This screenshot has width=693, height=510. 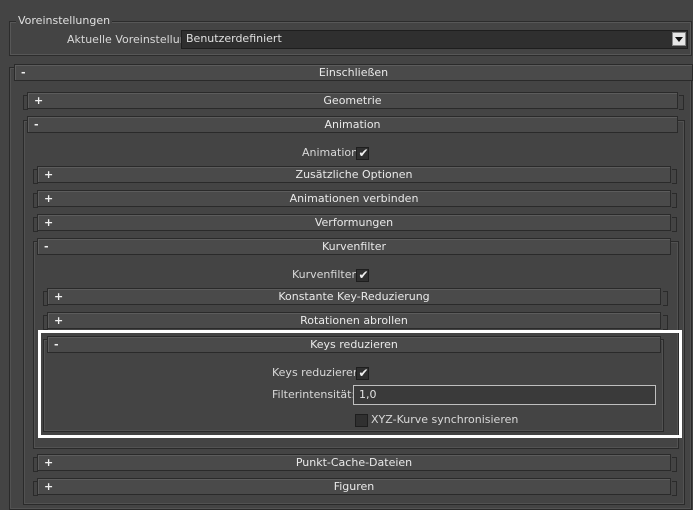 I want to click on unroll-rotations-rollout-header: + Rotationen abrollen, so click(x=354, y=320).